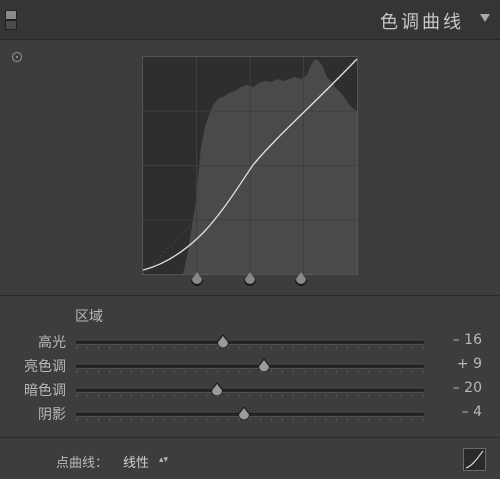 This screenshot has width=500, height=479. I want to click on region-split-handles, so click(250, 277).